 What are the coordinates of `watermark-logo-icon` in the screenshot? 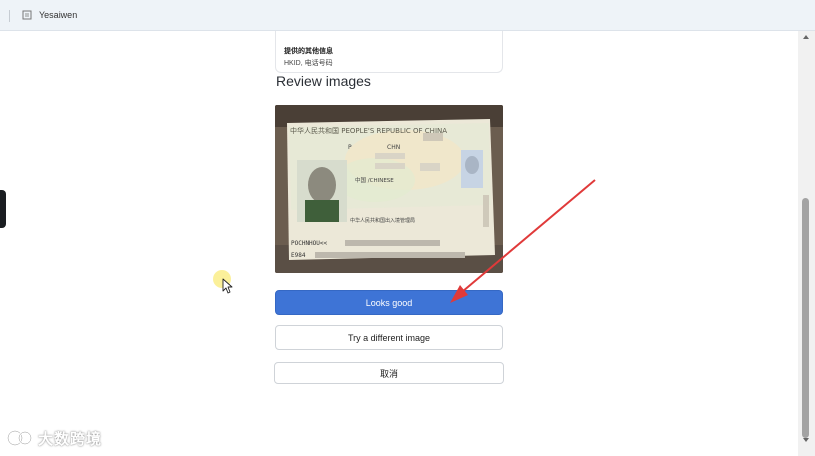 It's located at (19, 438).